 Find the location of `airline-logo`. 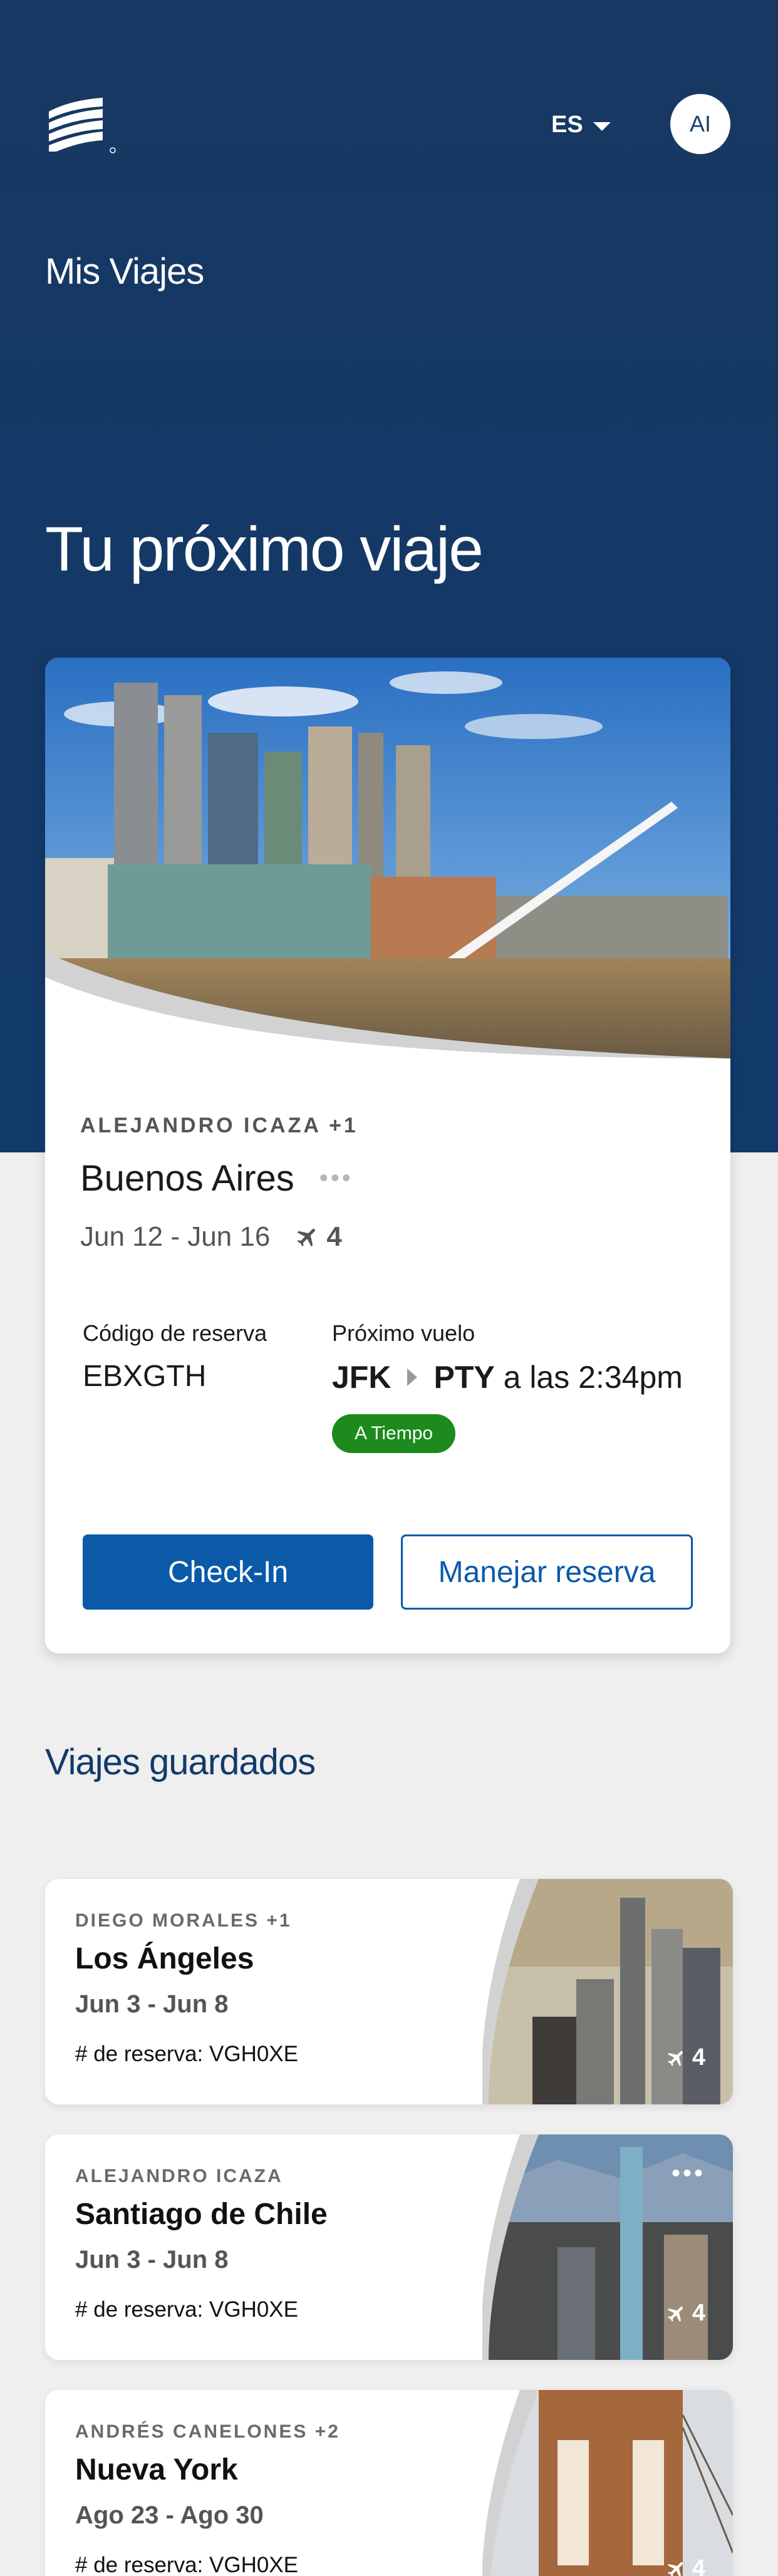

airline-logo is located at coordinates (82, 125).